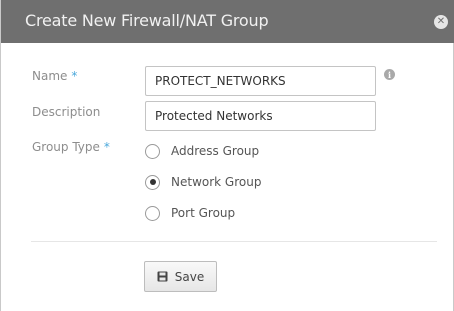 This screenshot has width=454, height=311. Describe the element at coordinates (162, 276) in the screenshot. I see `save-icon` at that location.